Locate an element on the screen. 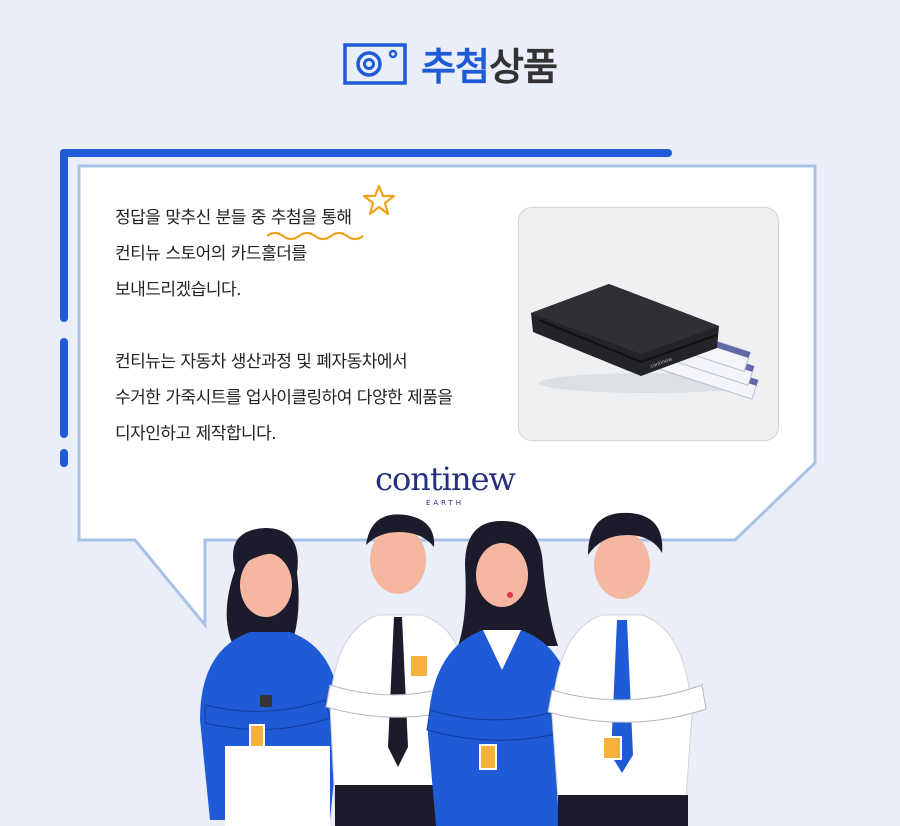 This screenshot has width=900, height=826. brand-wordmark: continew is located at coordinates (445, 479).